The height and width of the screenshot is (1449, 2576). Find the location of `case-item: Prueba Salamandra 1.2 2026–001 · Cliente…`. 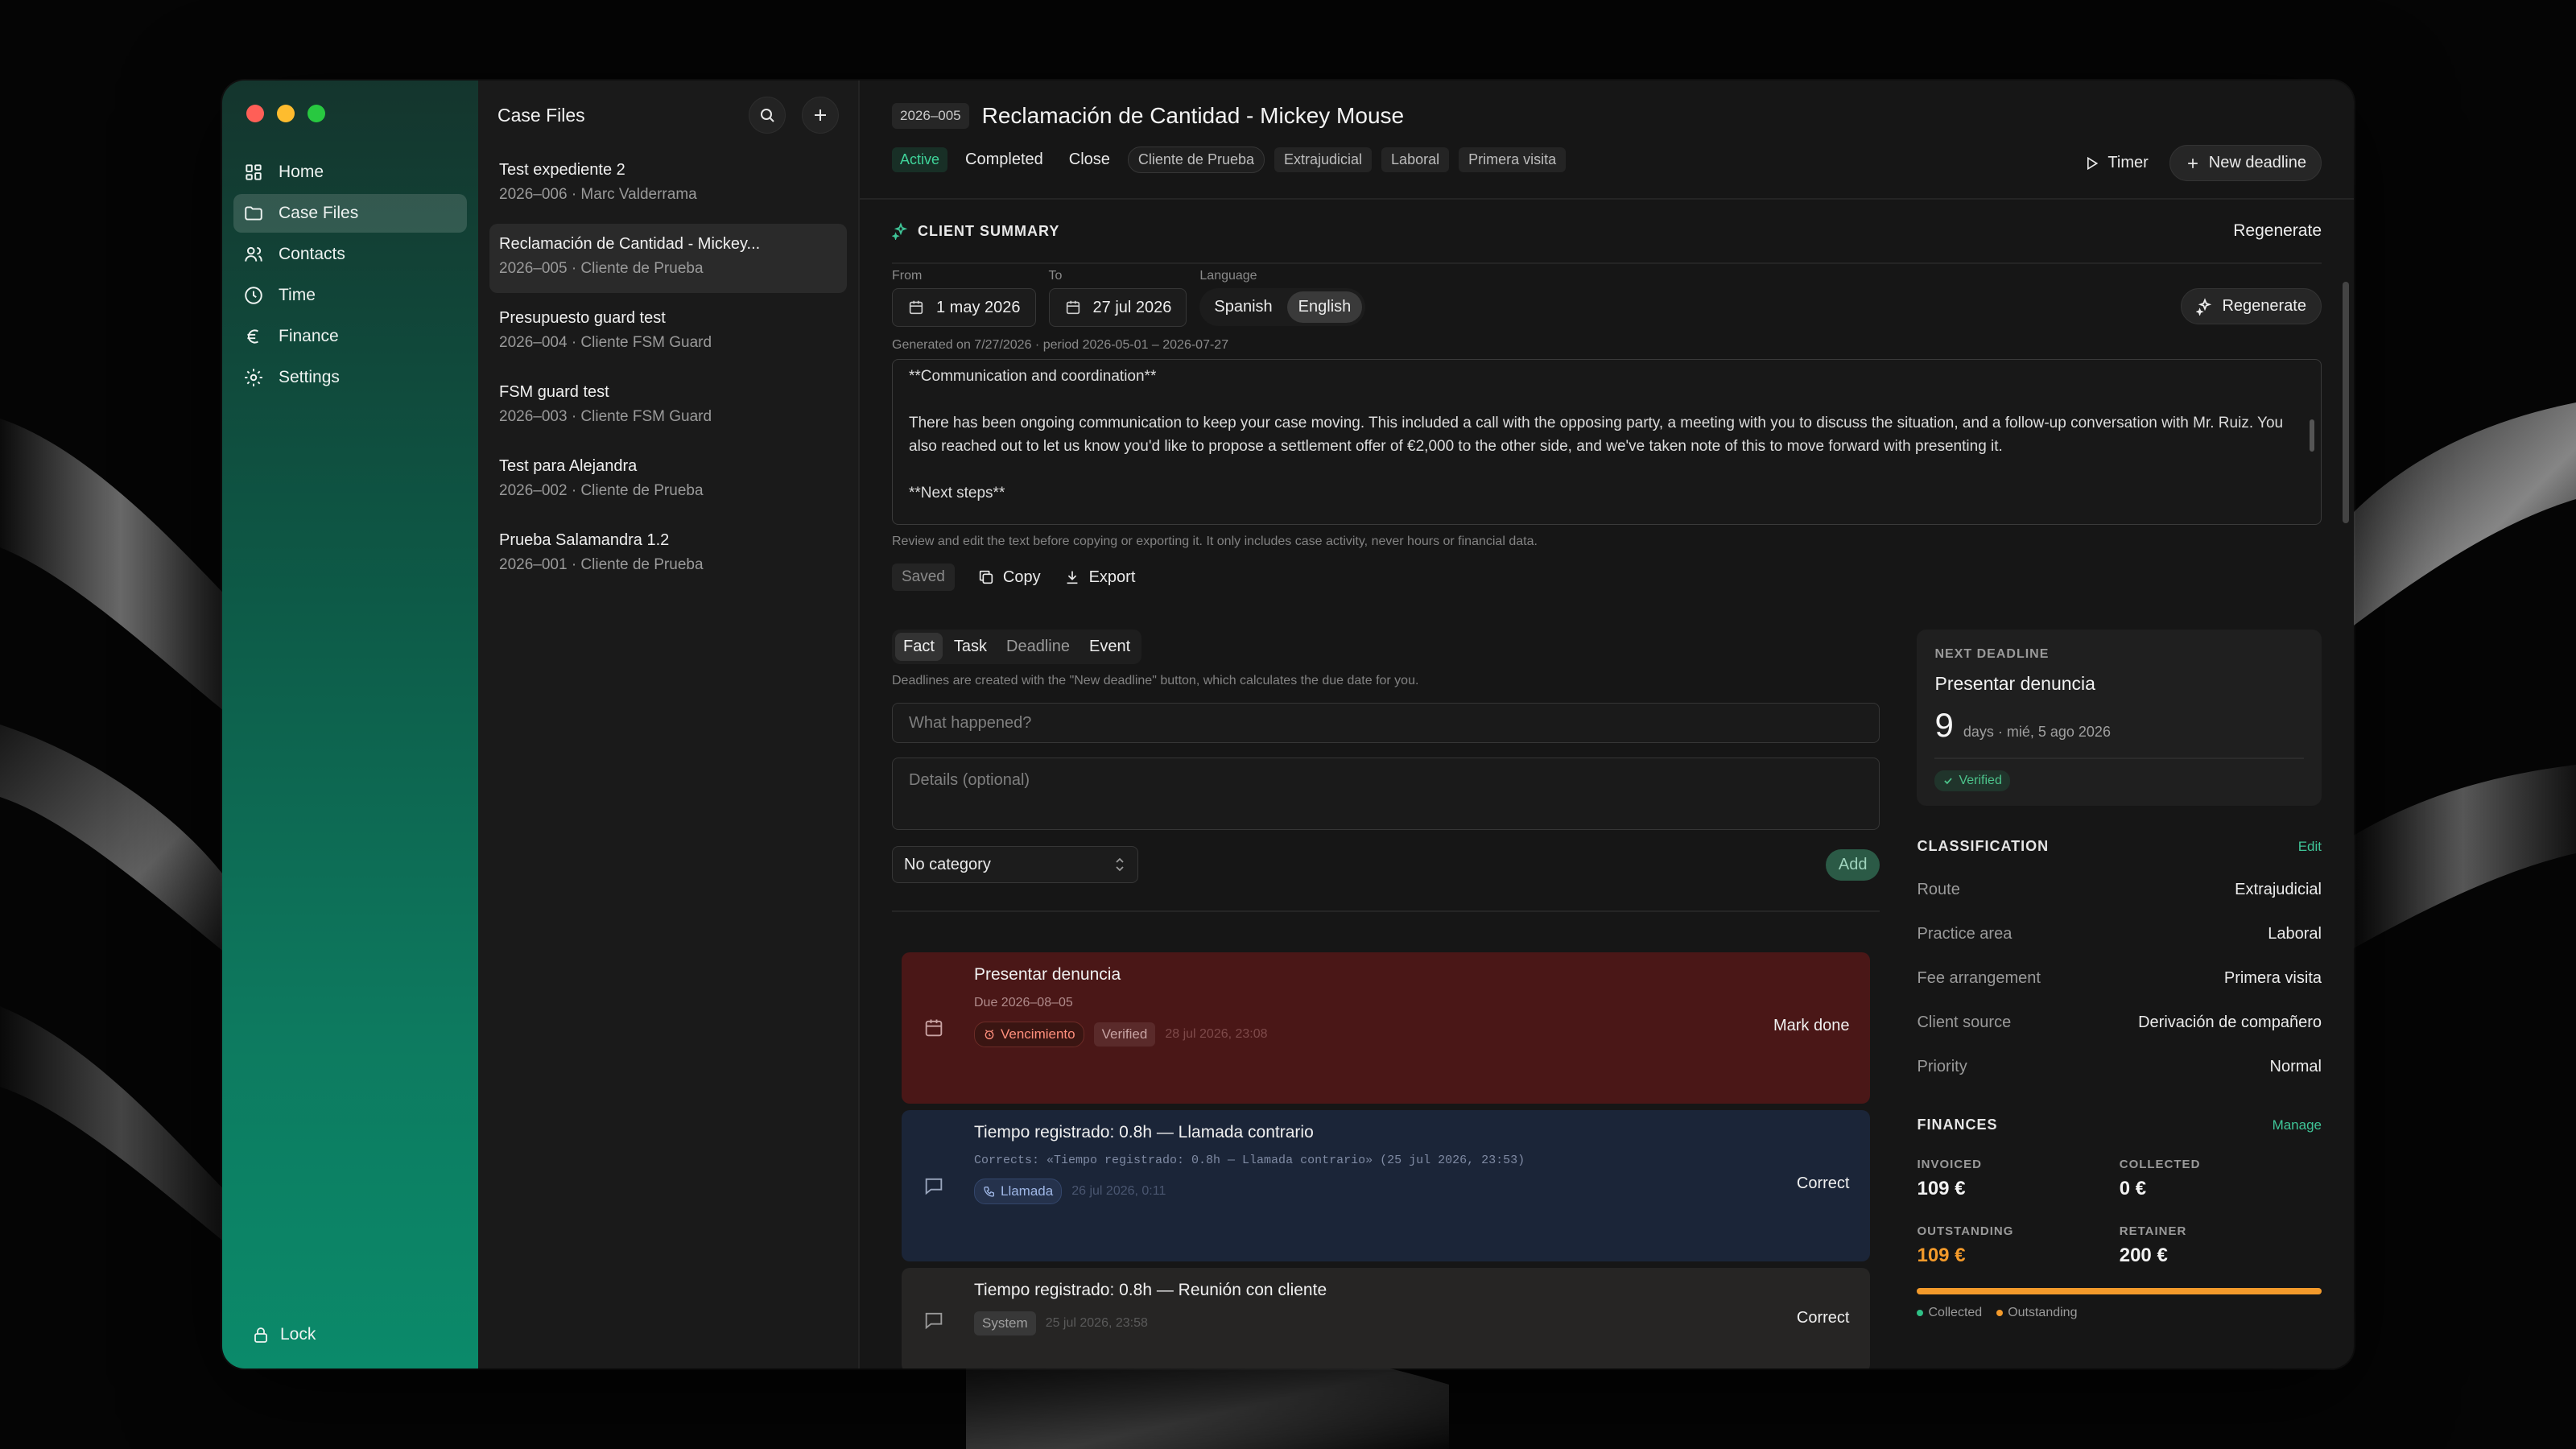

case-item: Prueba Salamandra 1.2 2026–001 · Cliente… is located at coordinates (668, 554).